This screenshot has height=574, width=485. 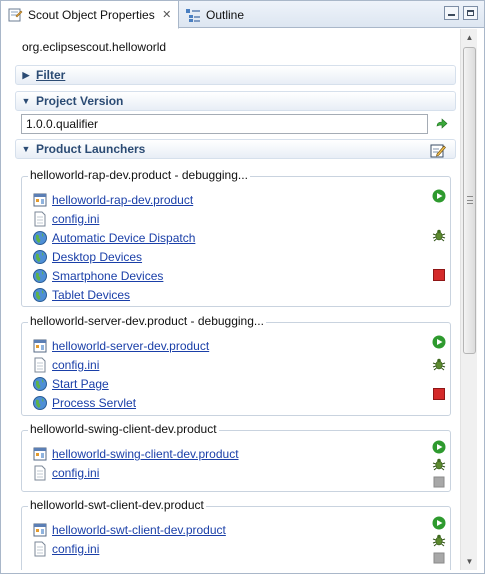 I want to click on tab-outline: Outline, so click(x=213, y=14).